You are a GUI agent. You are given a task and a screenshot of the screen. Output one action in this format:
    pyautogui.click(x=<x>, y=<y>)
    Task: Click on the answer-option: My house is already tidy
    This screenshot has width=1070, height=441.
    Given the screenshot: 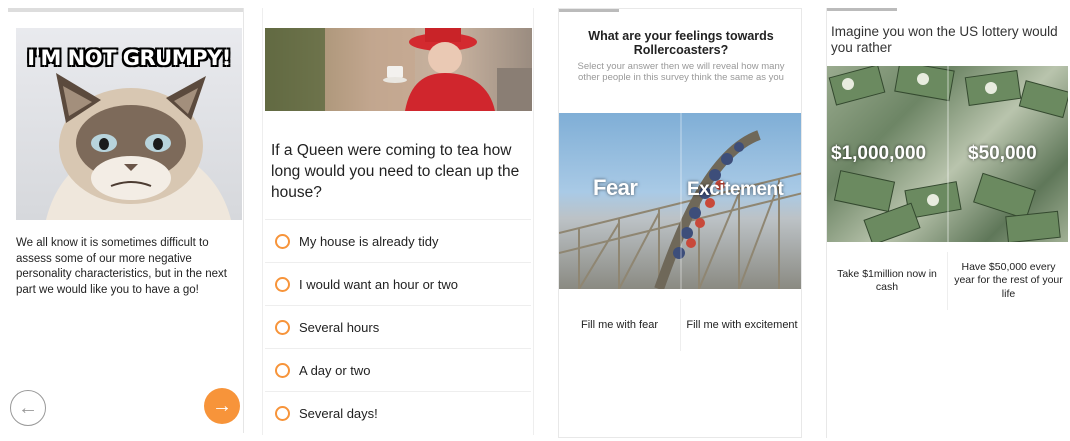 What is the action you would take?
    pyautogui.click(x=398, y=240)
    